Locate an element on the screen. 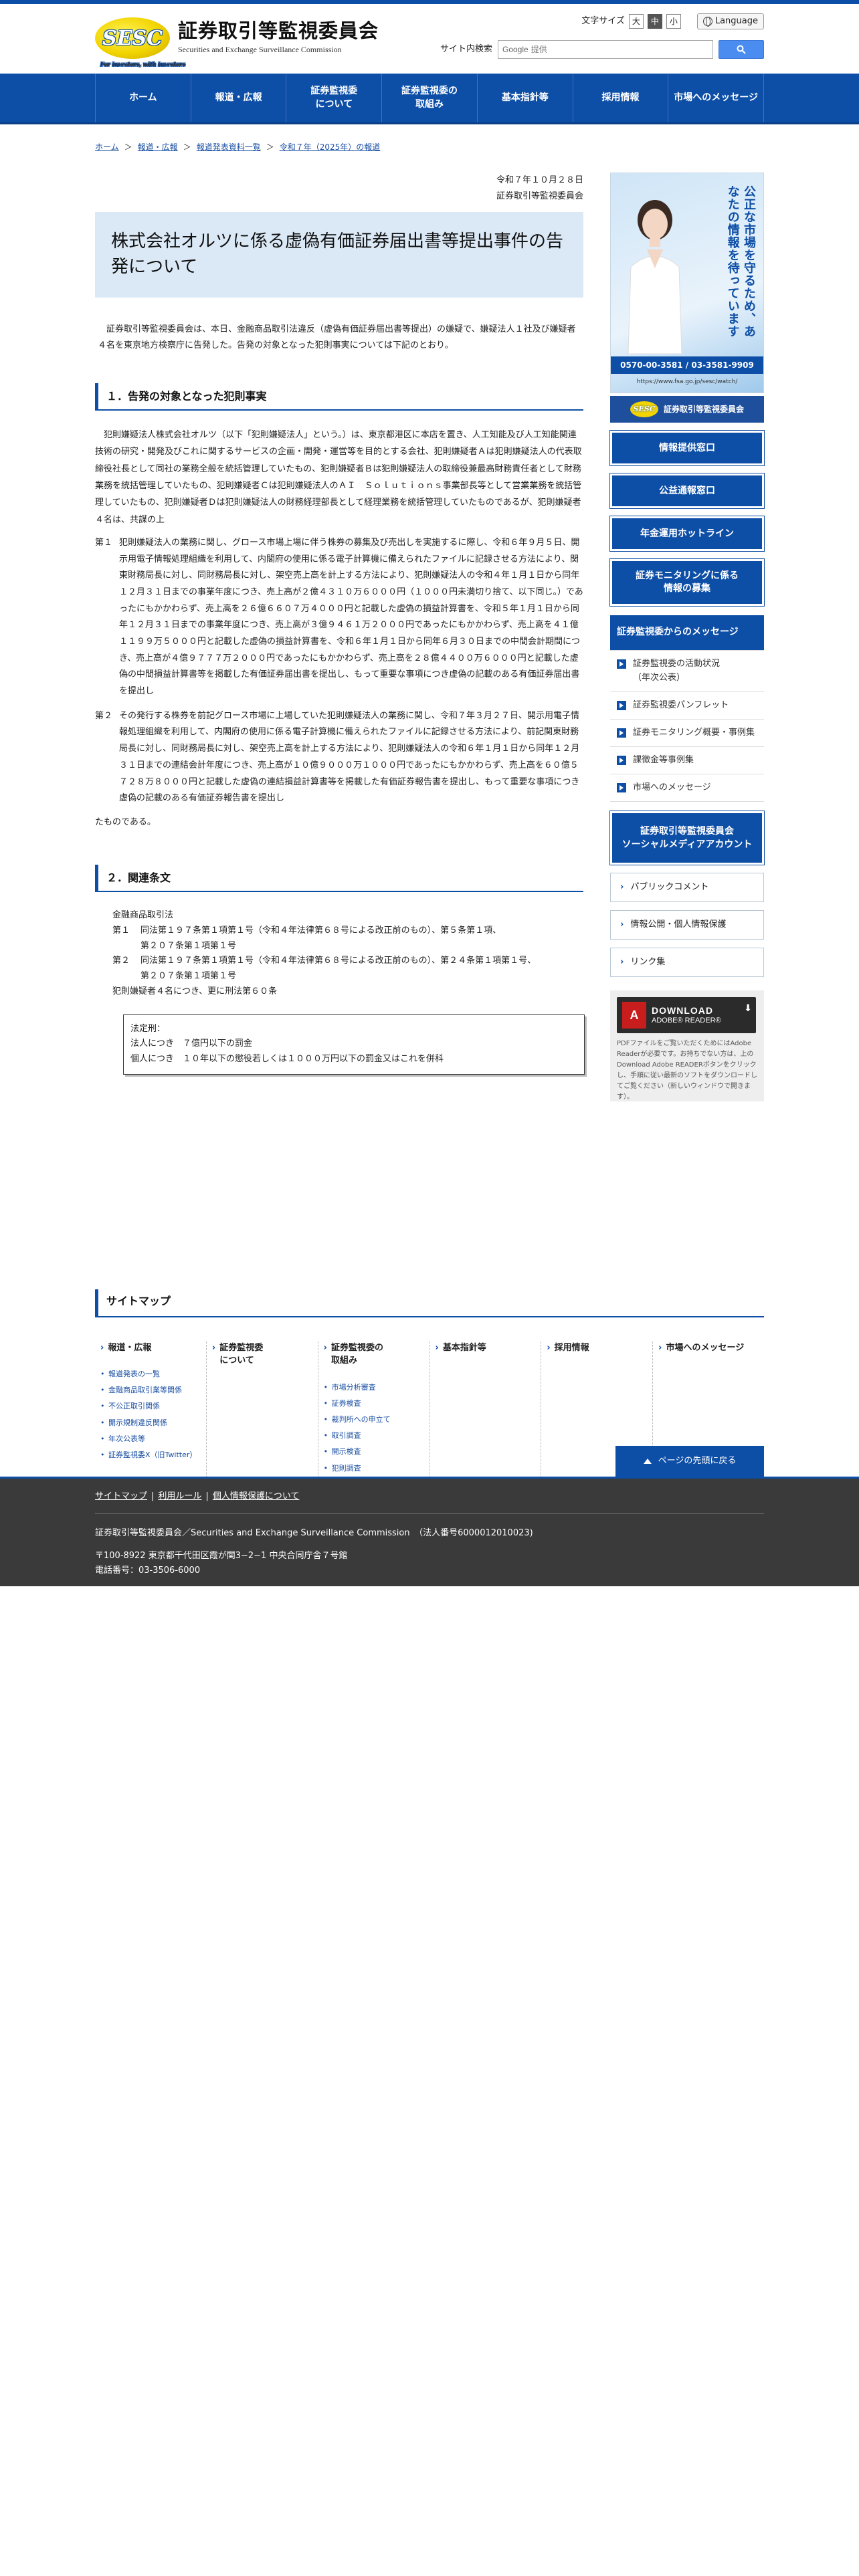  monitoring-info-button: 証券モニタリングに係る 情報の募集 is located at coordinates (687, 582).